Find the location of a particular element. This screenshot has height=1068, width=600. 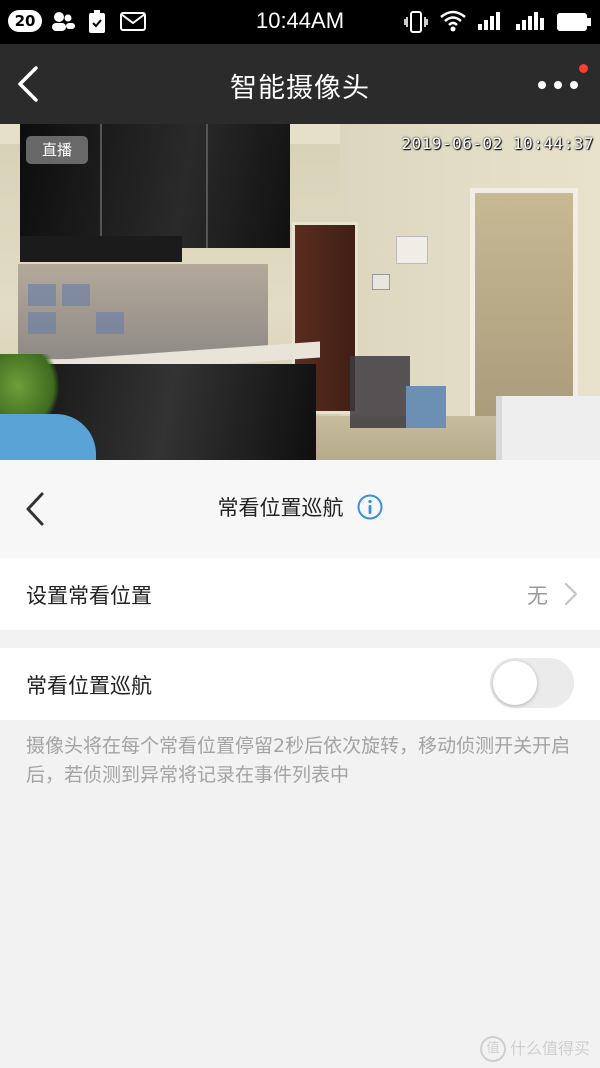

shoe-rack is located at coordinates (380, 392).